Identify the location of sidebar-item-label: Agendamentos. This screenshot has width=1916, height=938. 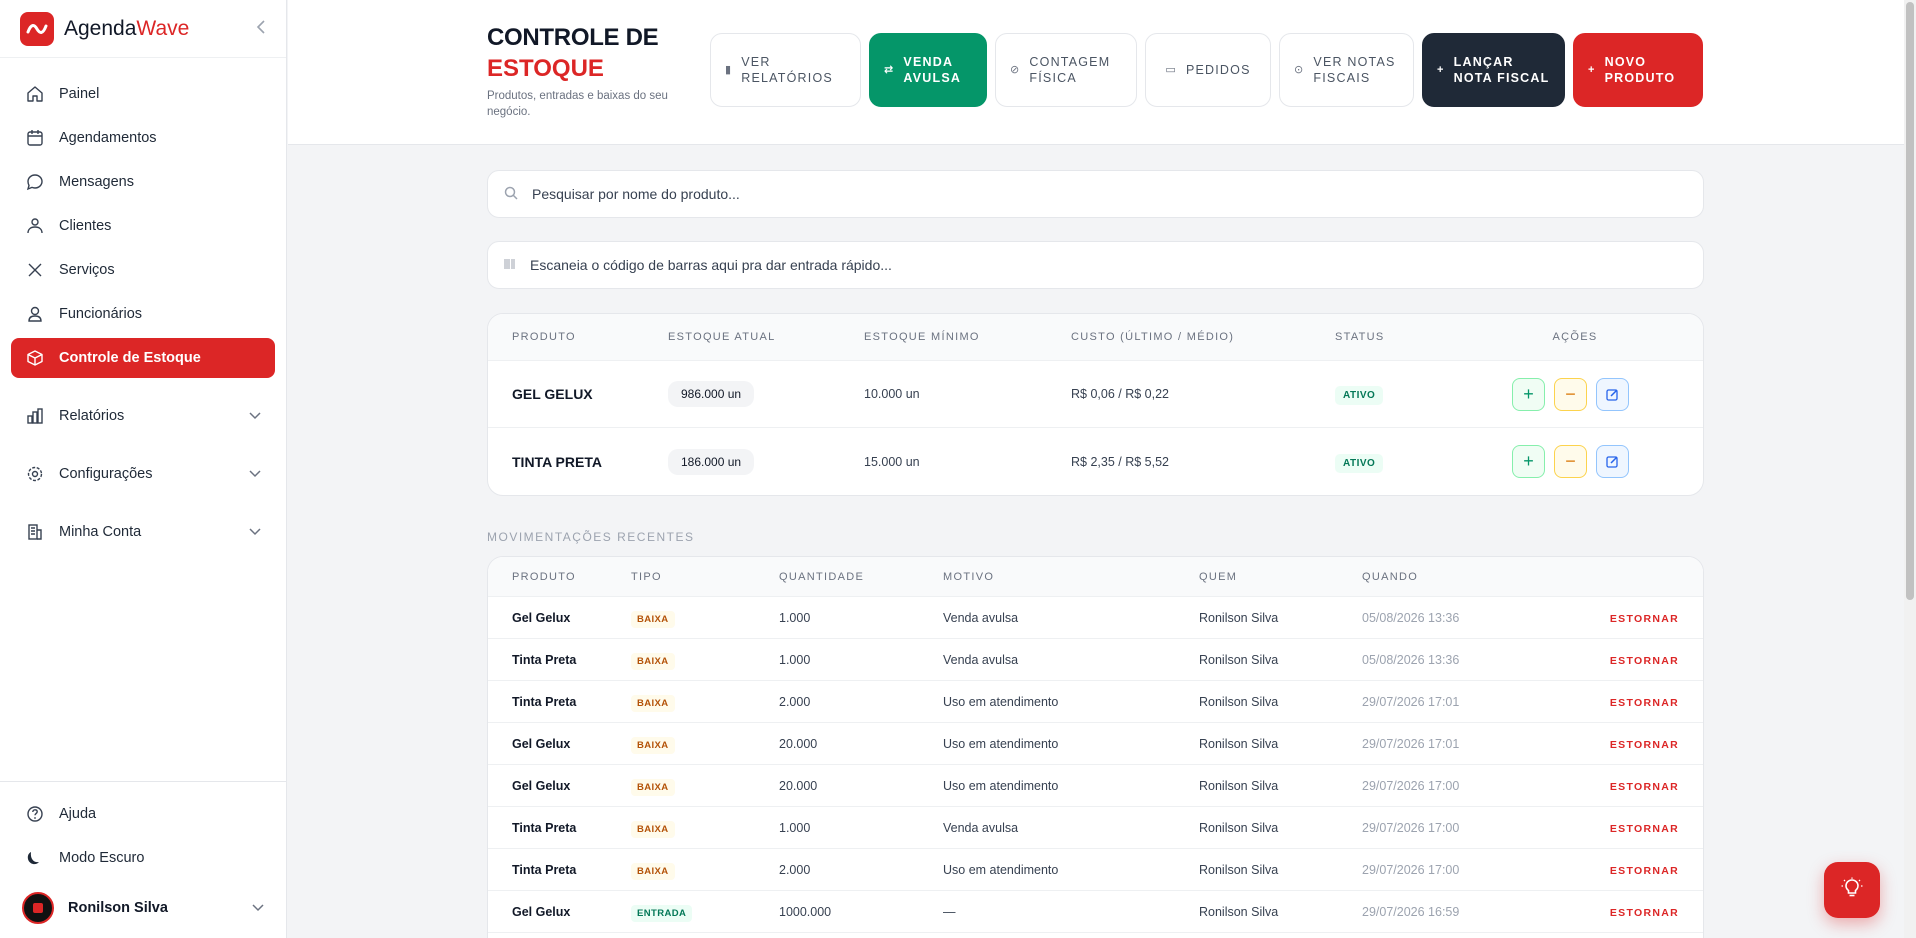
(108, 138).